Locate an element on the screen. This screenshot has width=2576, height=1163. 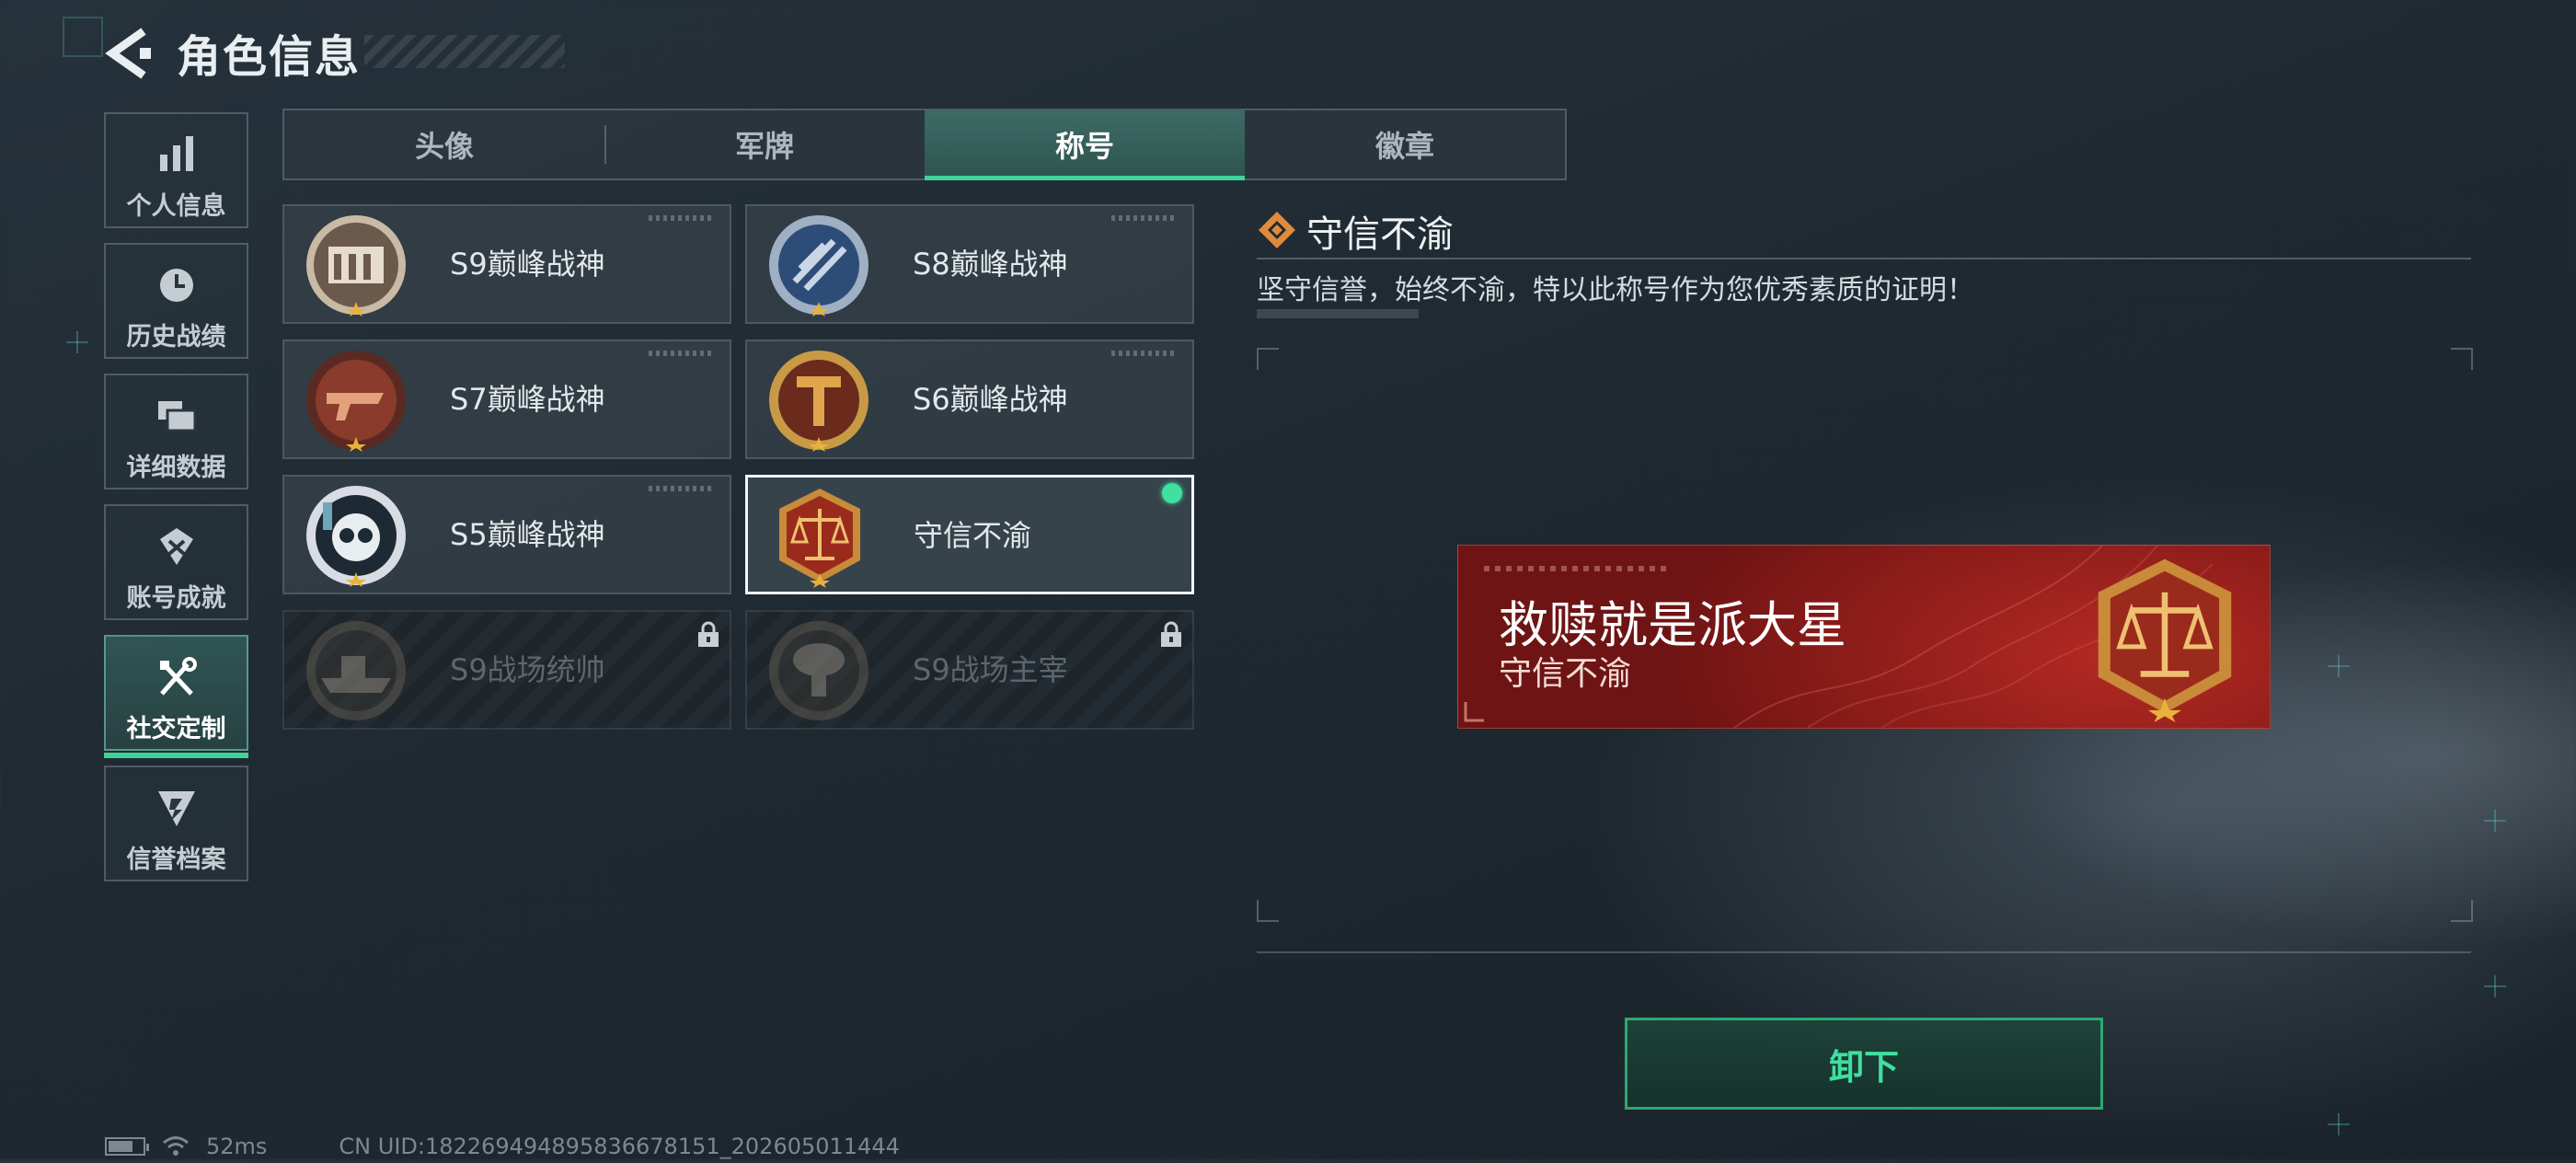
back-arrow-icon is located at coordinates (128, 54).